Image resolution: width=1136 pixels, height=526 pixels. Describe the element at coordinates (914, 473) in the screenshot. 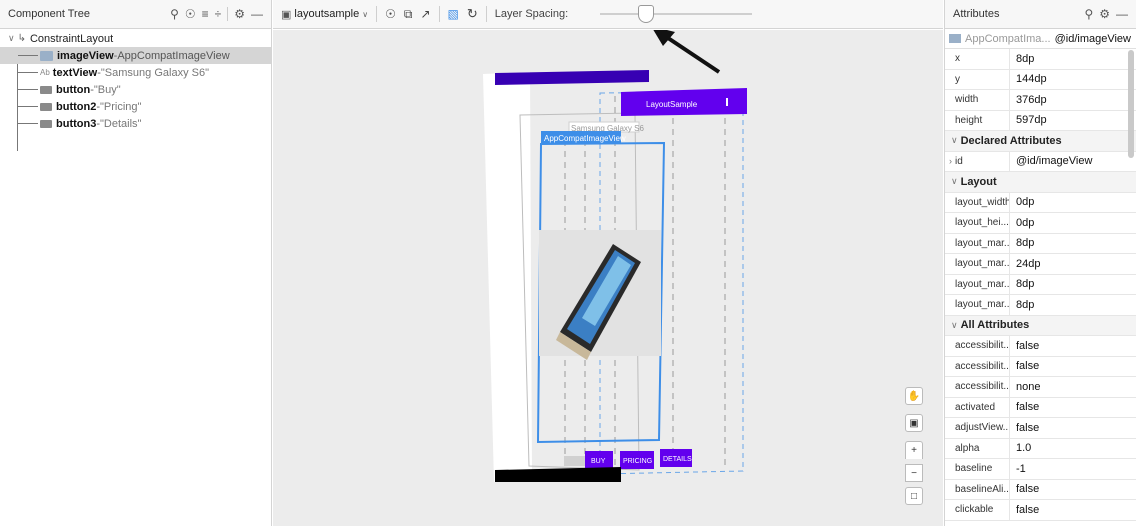

I see `zoom-out-icon: −` at that location.